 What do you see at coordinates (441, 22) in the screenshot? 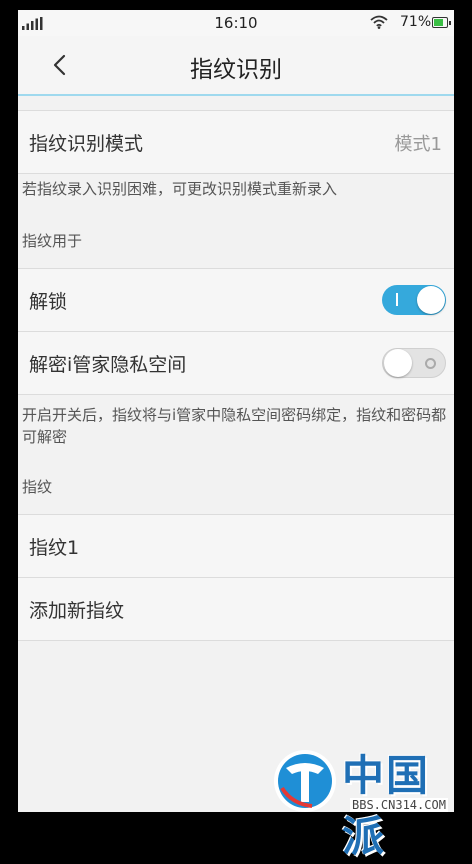
I see `battery-icon` at bounding box center [441, 22].